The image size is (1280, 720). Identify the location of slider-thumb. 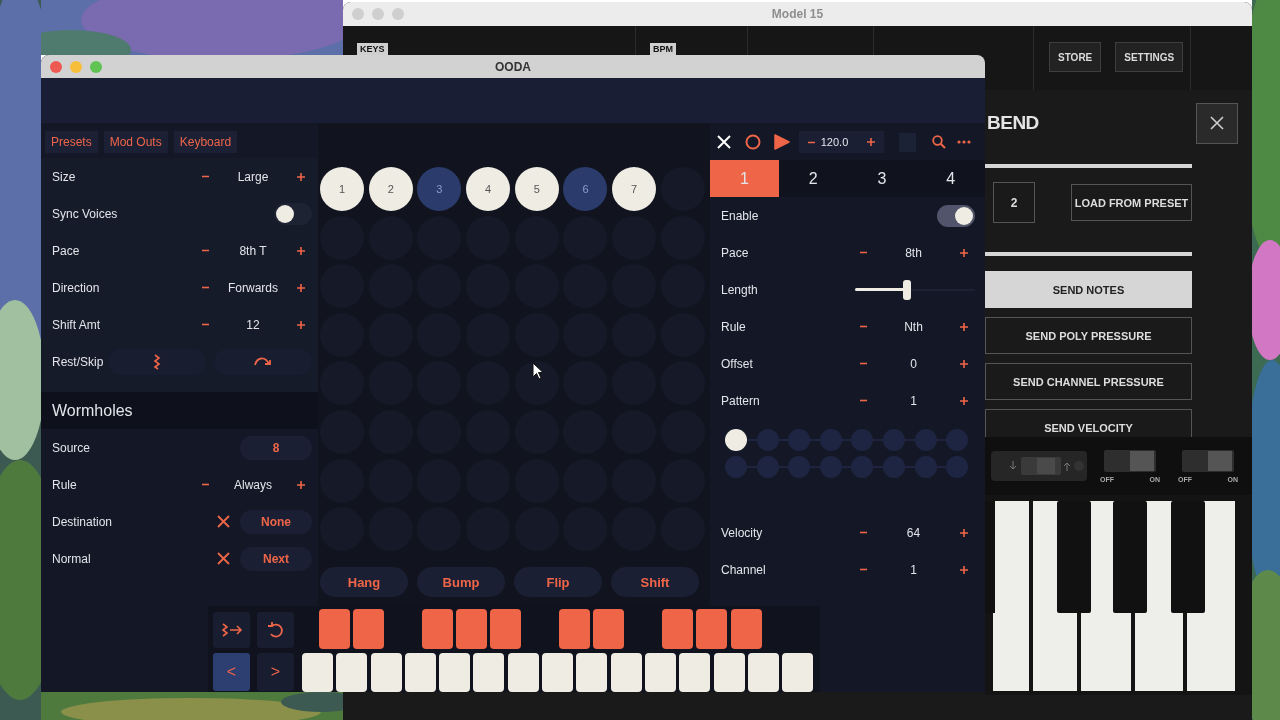
(906, 289).